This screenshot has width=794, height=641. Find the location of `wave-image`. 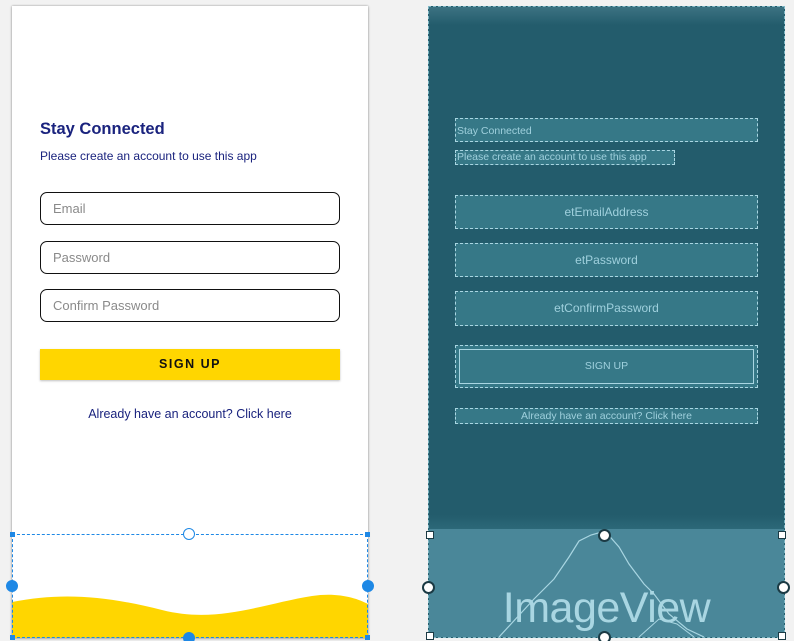

wave-image is located at coordinates (190, 584).